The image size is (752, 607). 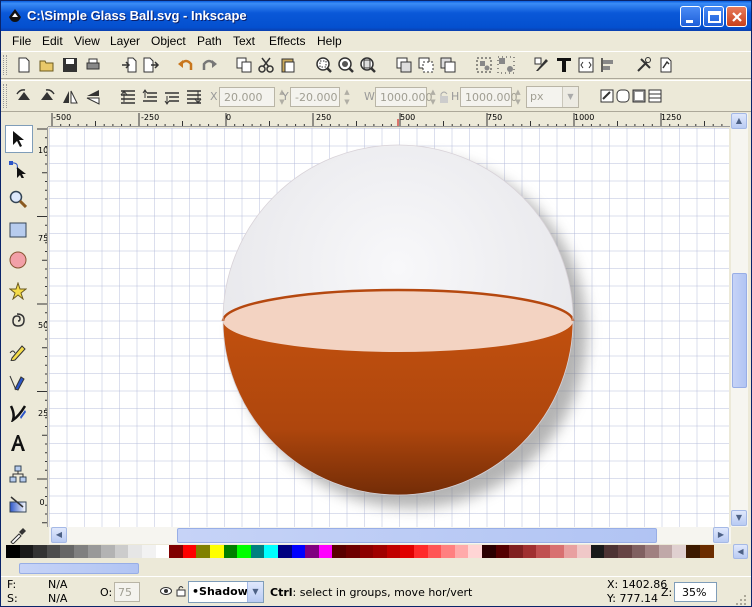 What do you see at coordinates (24, 97) in the screenshot?
I see `rotate-ccw-icon` at bounding box center [24, 97].